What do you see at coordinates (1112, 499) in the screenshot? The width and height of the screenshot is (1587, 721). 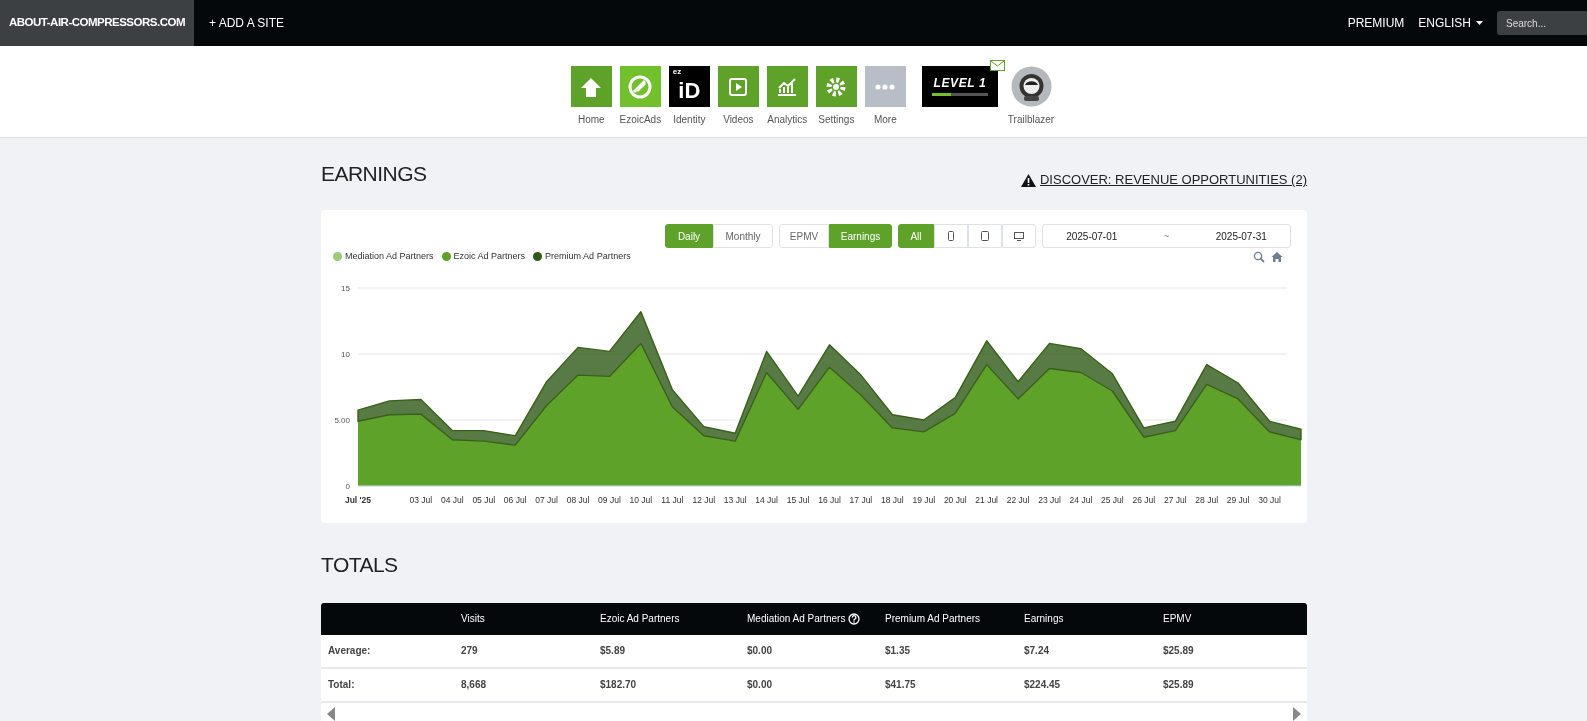 I see `x-tick-label: 25 Jul` at bounding box center [1112, 499].